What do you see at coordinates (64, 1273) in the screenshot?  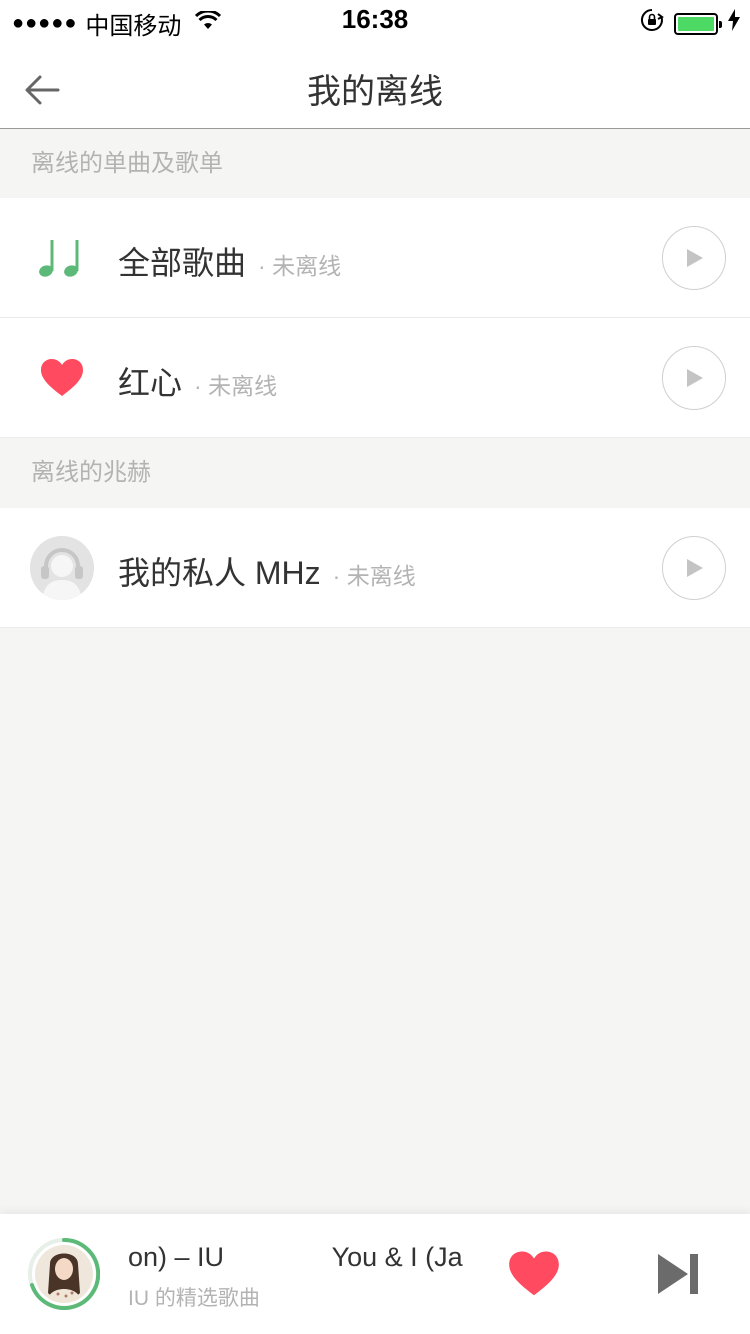 I see `album-cover` at bounding box center [64, 1273].